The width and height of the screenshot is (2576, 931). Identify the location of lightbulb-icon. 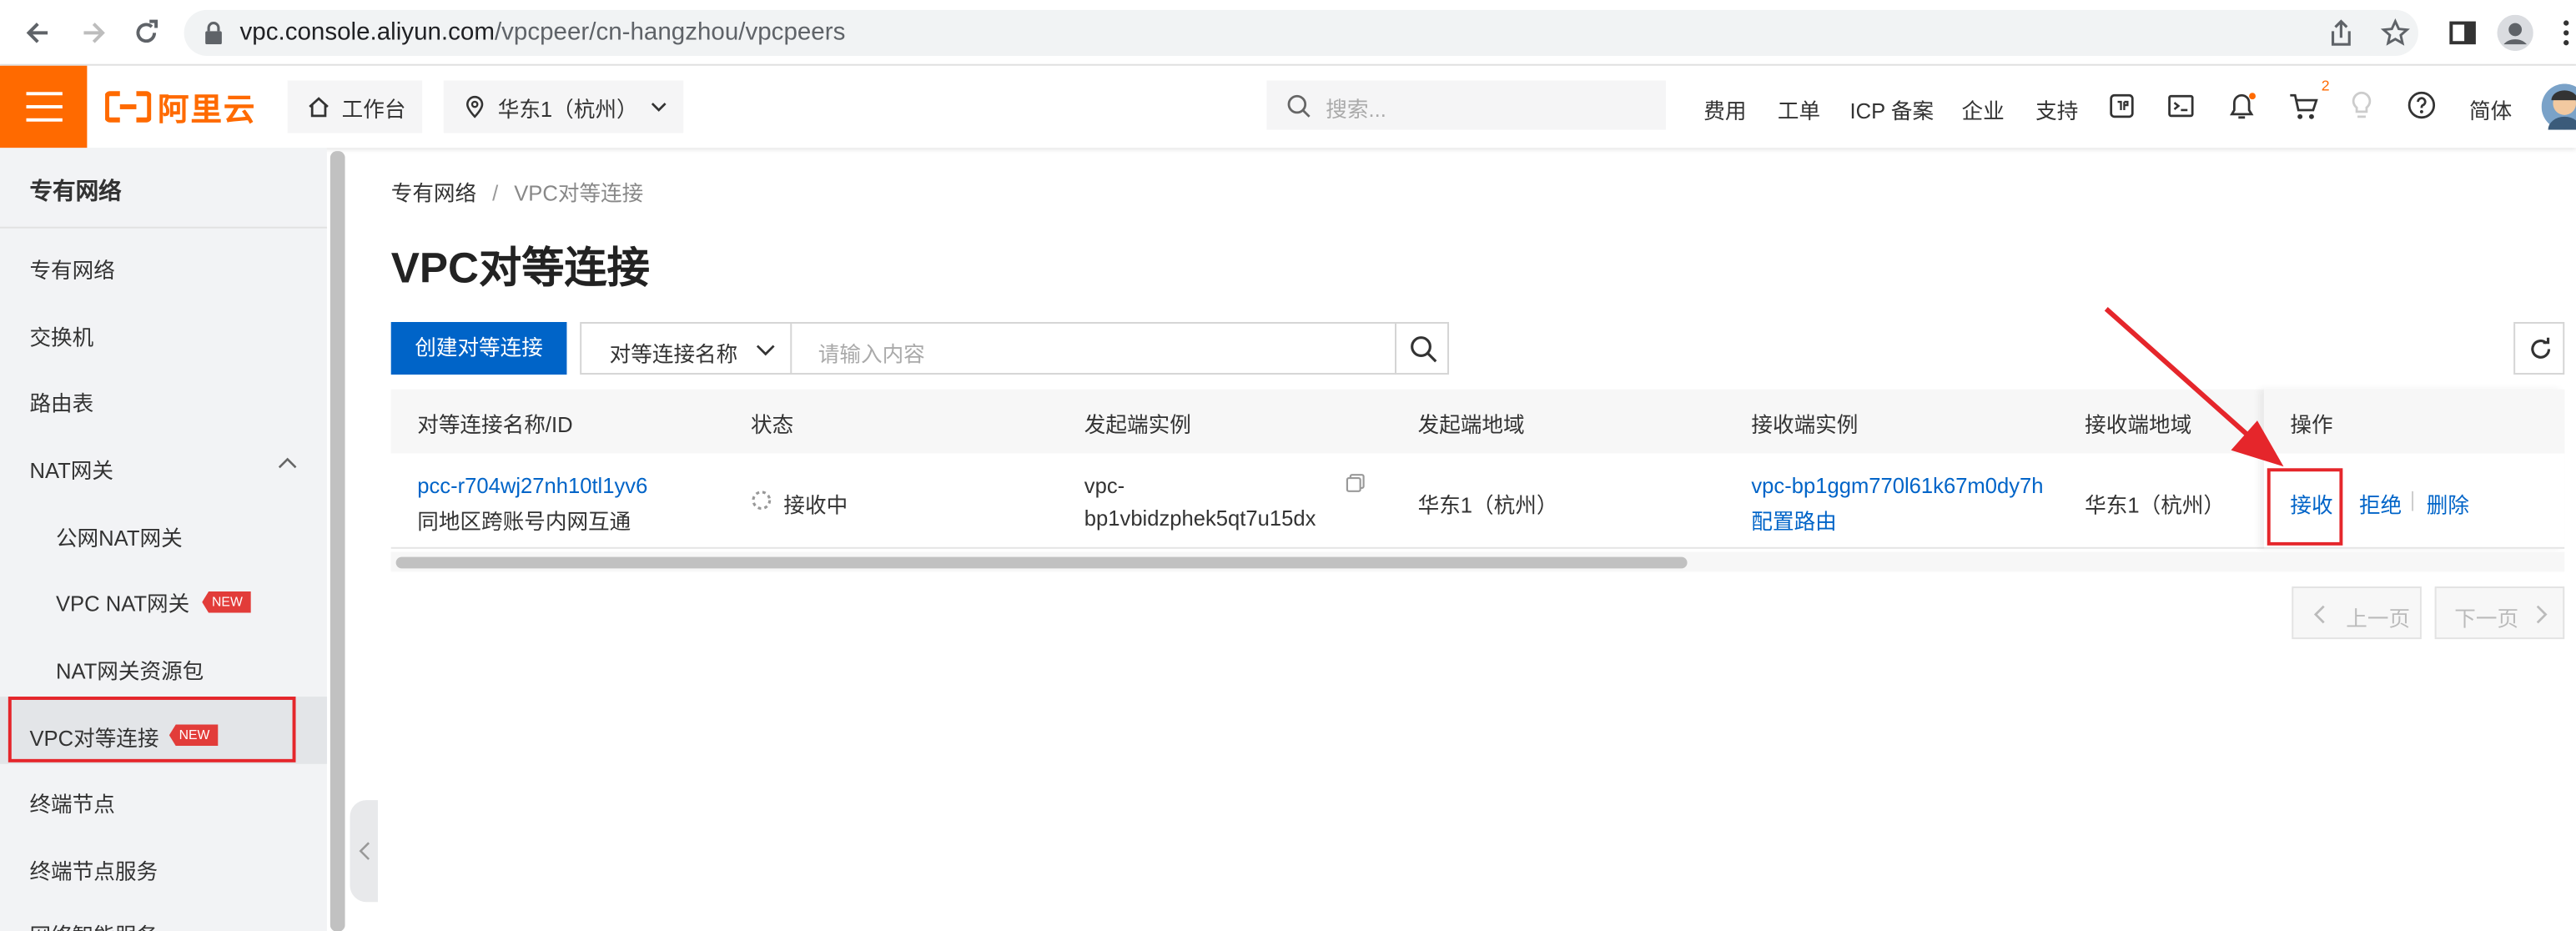
(2361, 105).